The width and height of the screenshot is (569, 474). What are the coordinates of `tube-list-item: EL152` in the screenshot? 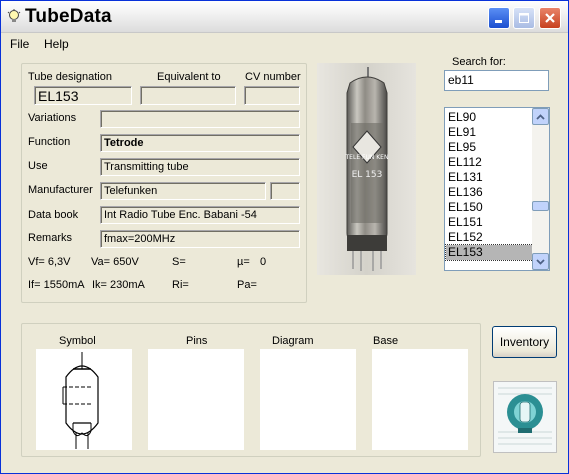 It's located at (489, 237).